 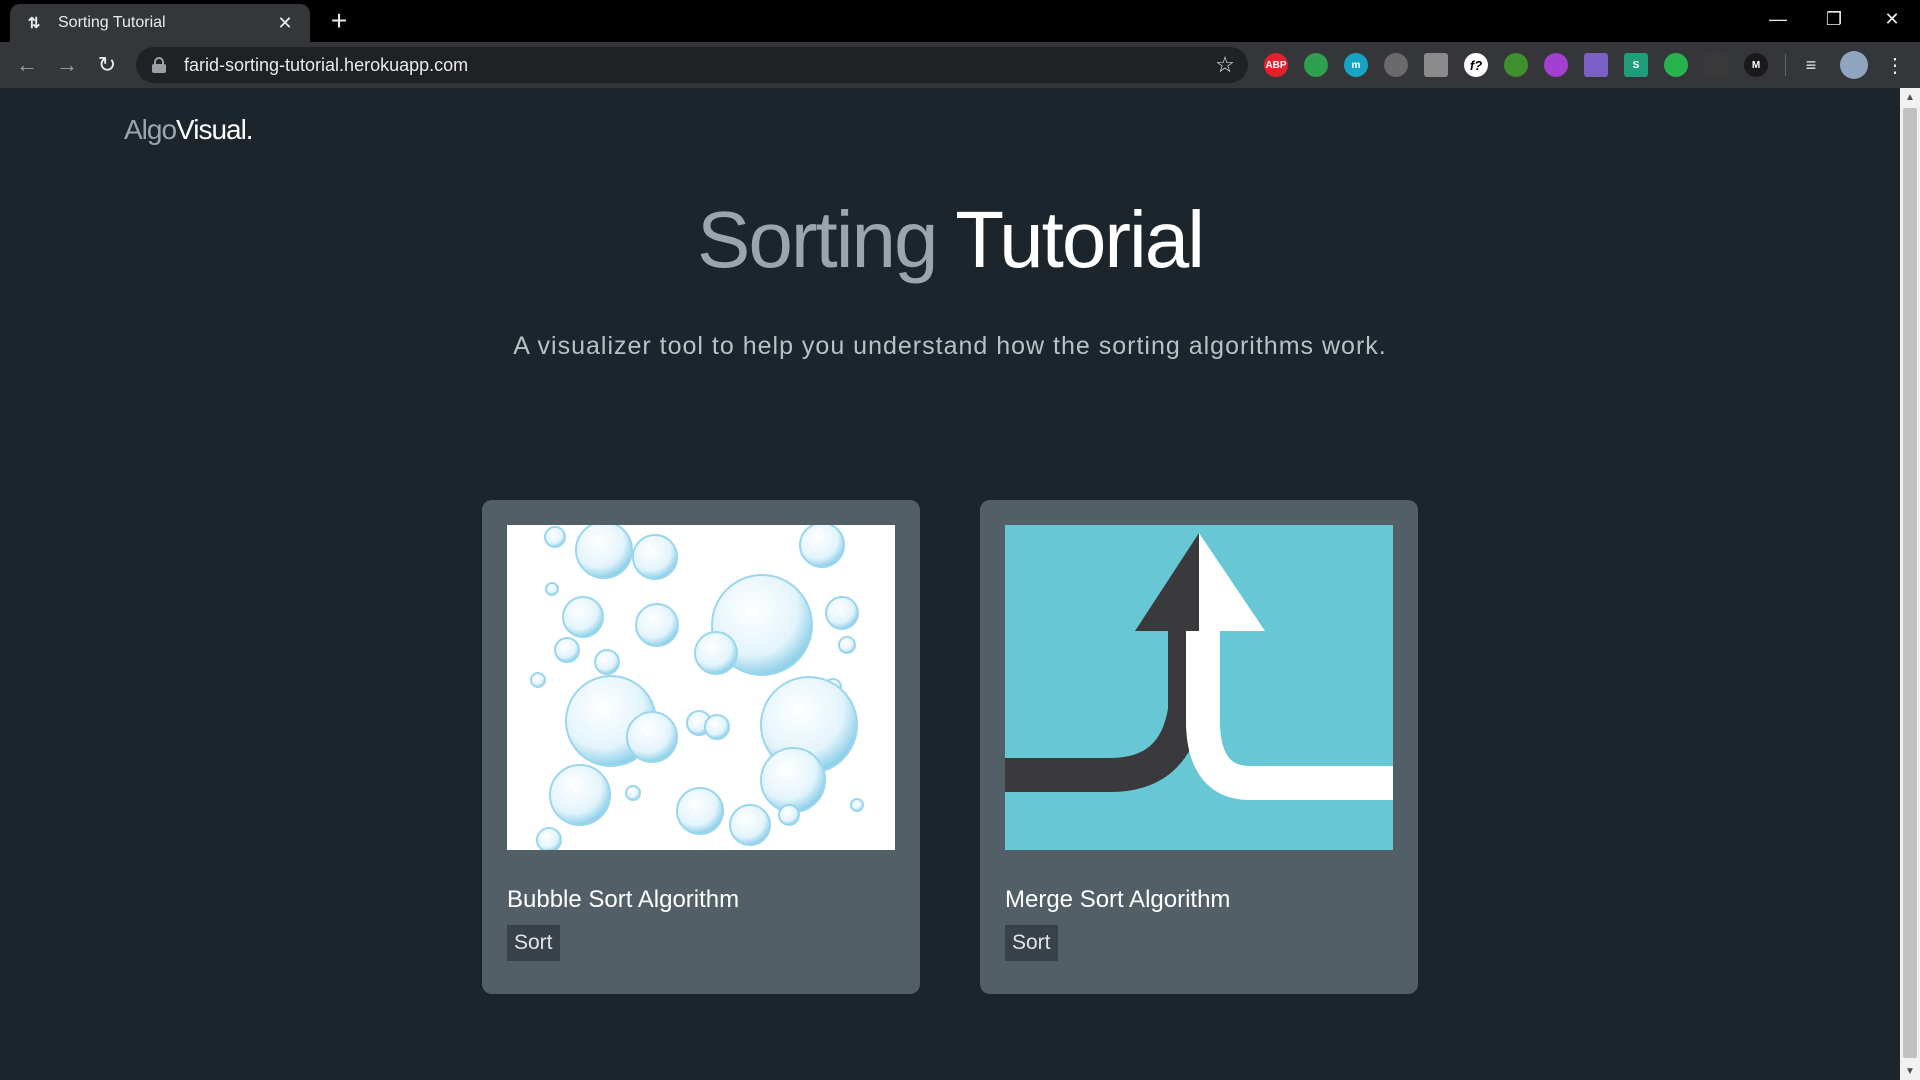 I want to click on tab-close-icon: ✕, so click(x=285, y=23).